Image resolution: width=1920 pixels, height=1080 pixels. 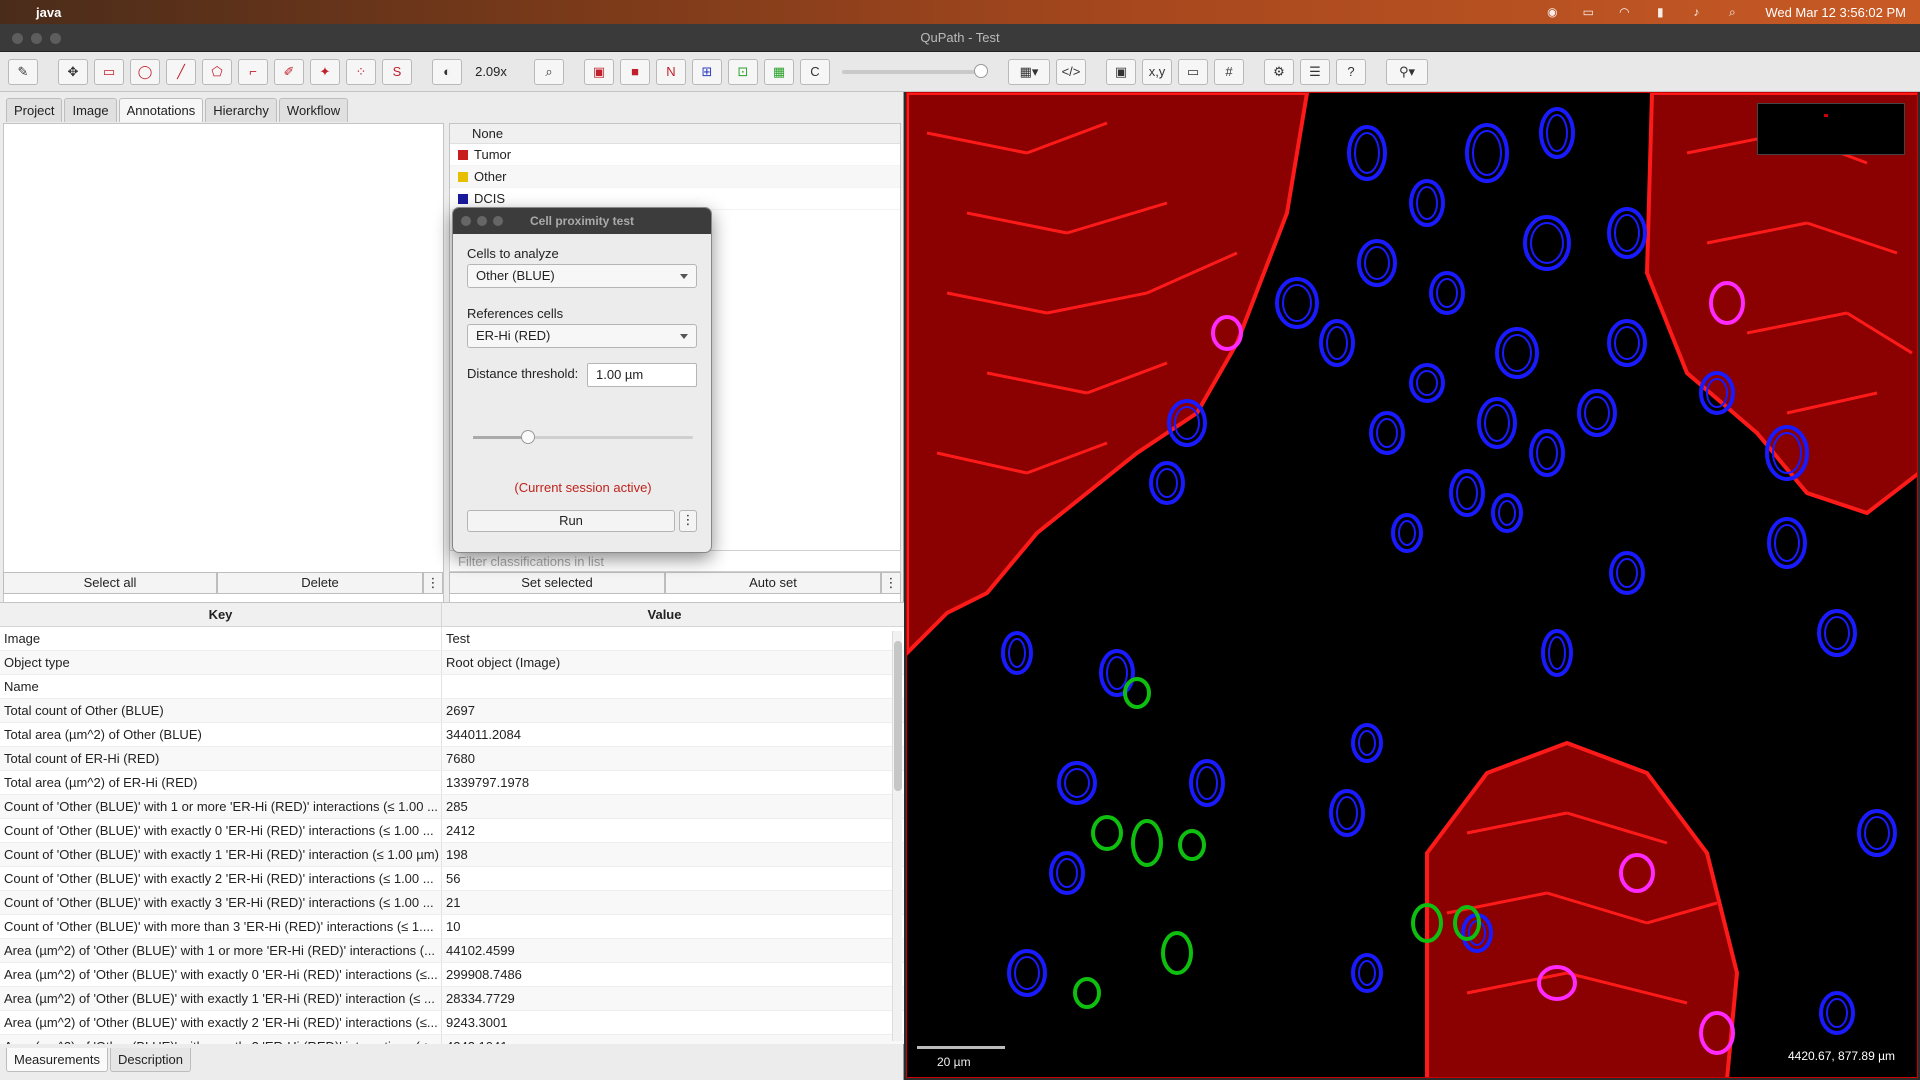 I want to click on show-annotations-icon: ▣, so click(x=599, y=71).